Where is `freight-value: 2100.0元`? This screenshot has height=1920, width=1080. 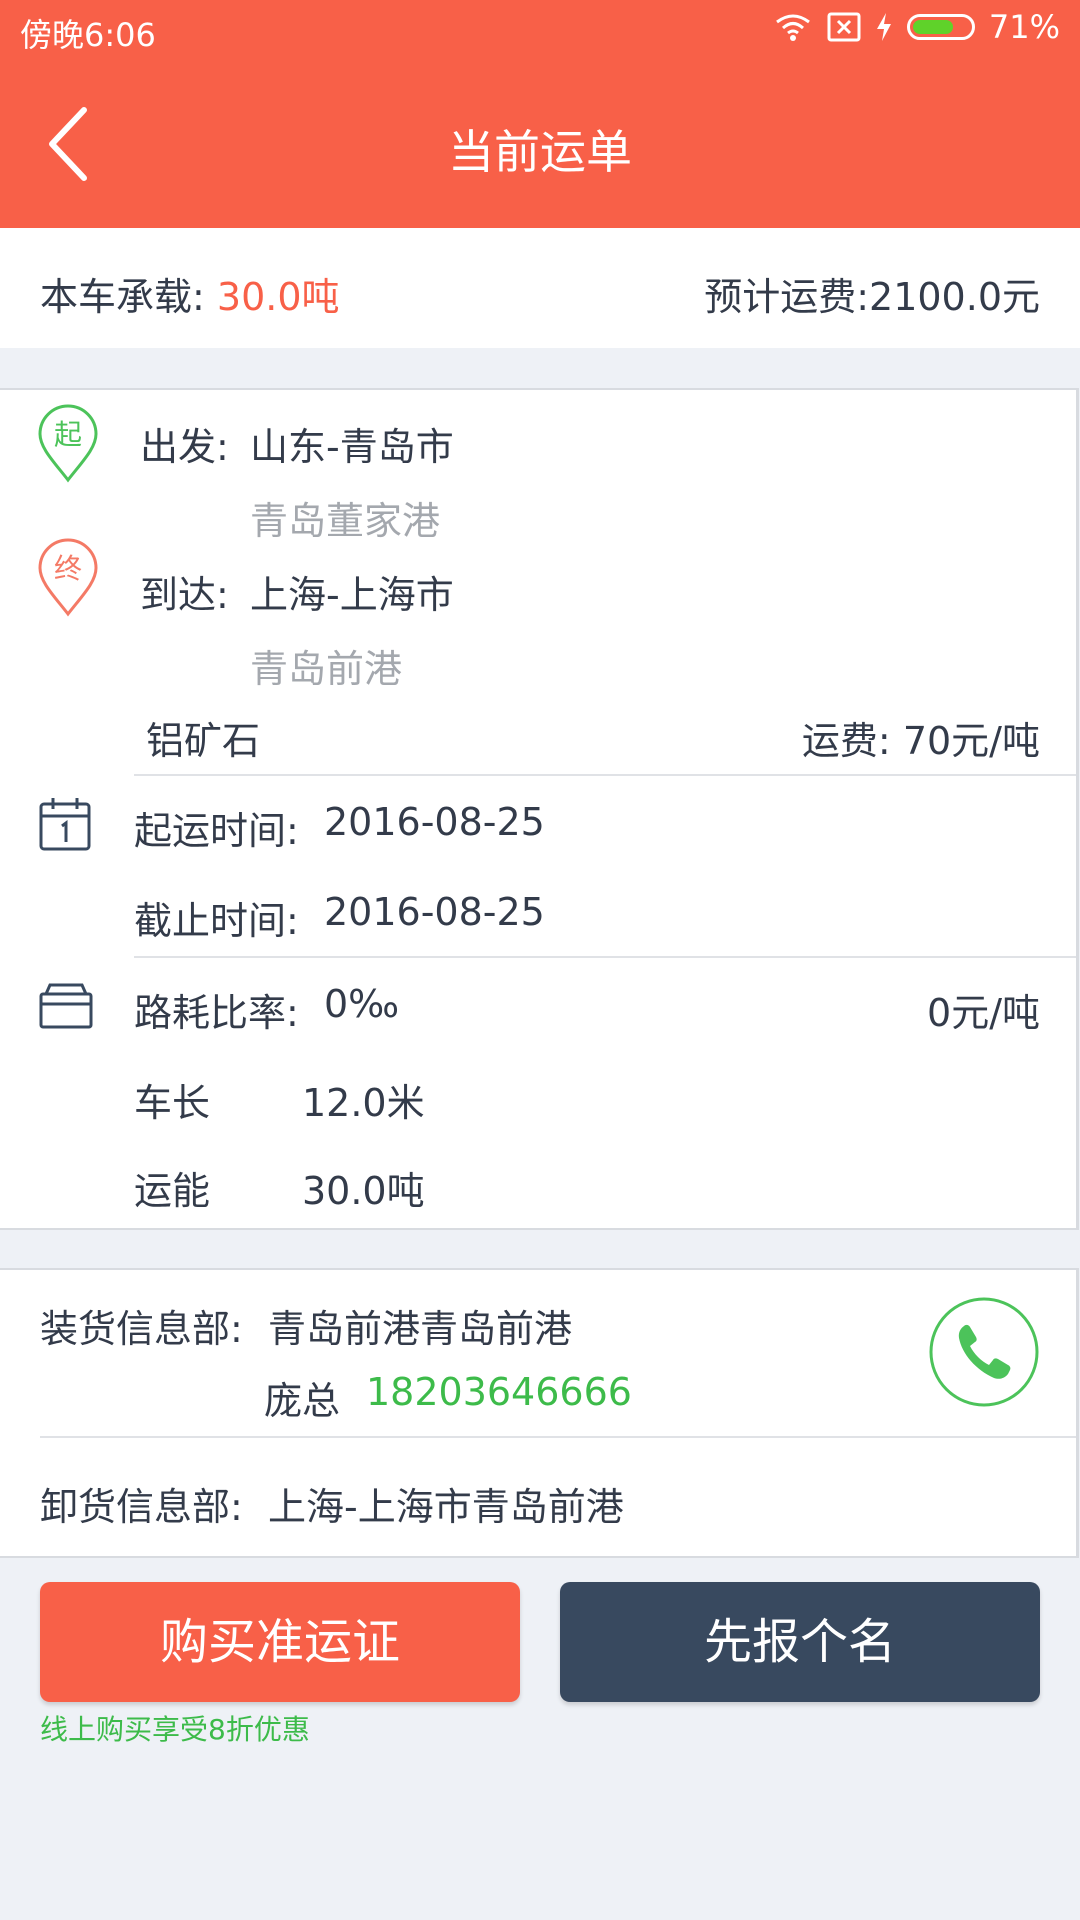
freight-value: 2100.0元 is located at coordinates (954, 297).